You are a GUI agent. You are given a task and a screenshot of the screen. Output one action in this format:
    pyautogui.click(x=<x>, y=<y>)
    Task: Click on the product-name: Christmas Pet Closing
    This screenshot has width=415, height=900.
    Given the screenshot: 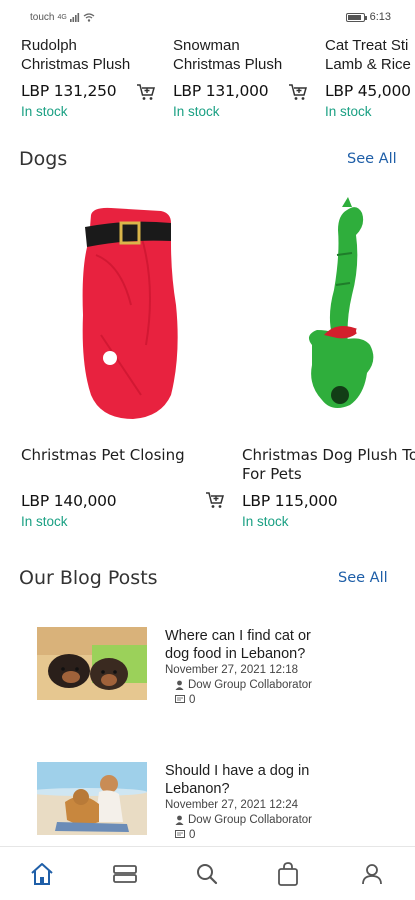 What is the action you would take?
    pyautogui.click(x=103, y=455)
    